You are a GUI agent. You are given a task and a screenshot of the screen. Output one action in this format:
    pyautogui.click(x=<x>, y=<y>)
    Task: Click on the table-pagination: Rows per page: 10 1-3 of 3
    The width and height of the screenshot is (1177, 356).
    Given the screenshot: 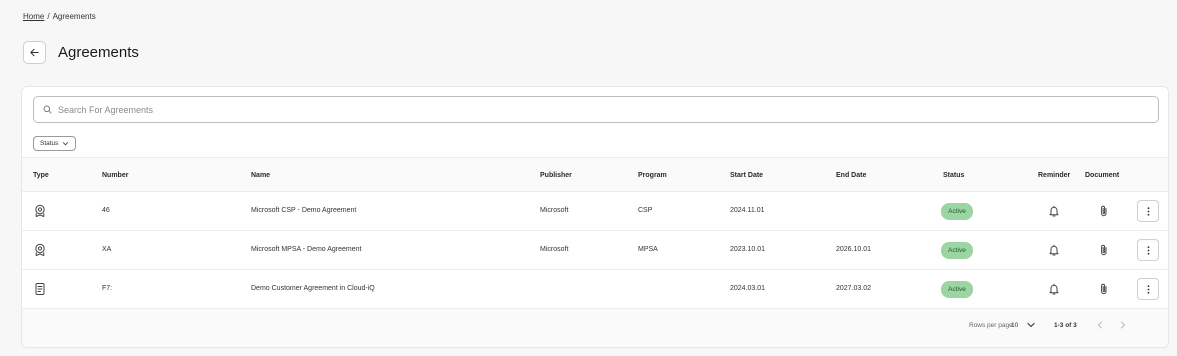 What is the action you would take?
    pyautogui.click(x=595, y=328)
    